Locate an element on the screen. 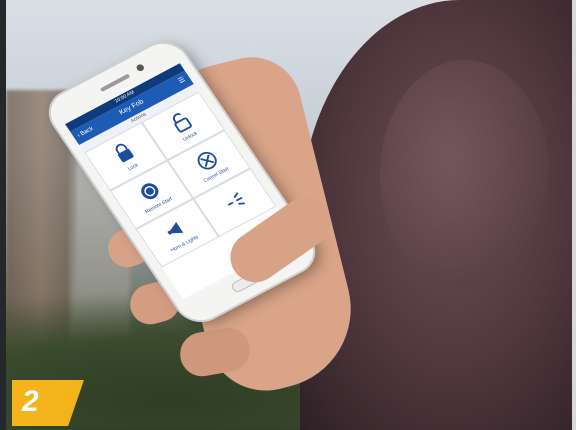  lights-icon is located at coordinates (236, 199).